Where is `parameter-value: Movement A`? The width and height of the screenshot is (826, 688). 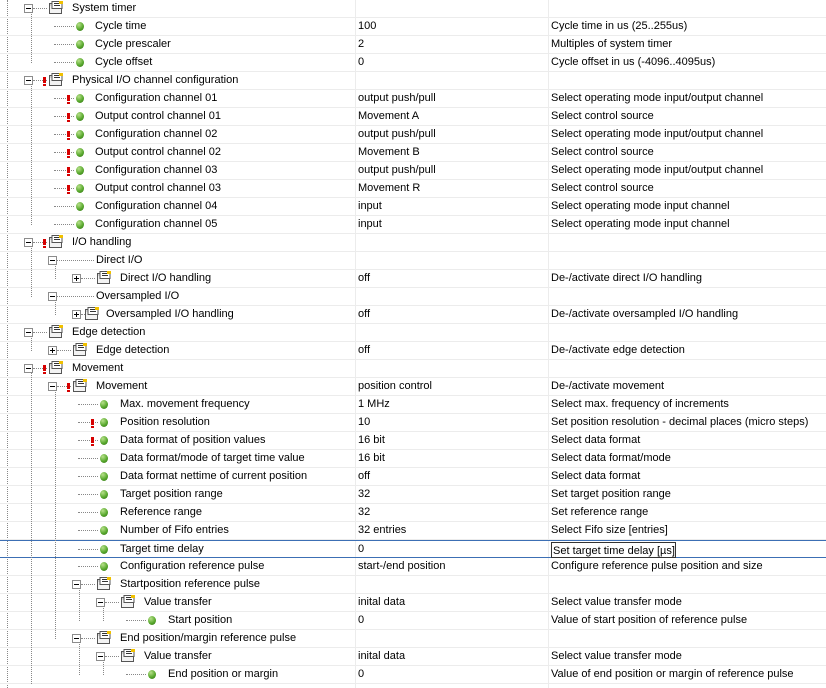
parameter-value: Movement A is located at coordinates (388, 116).